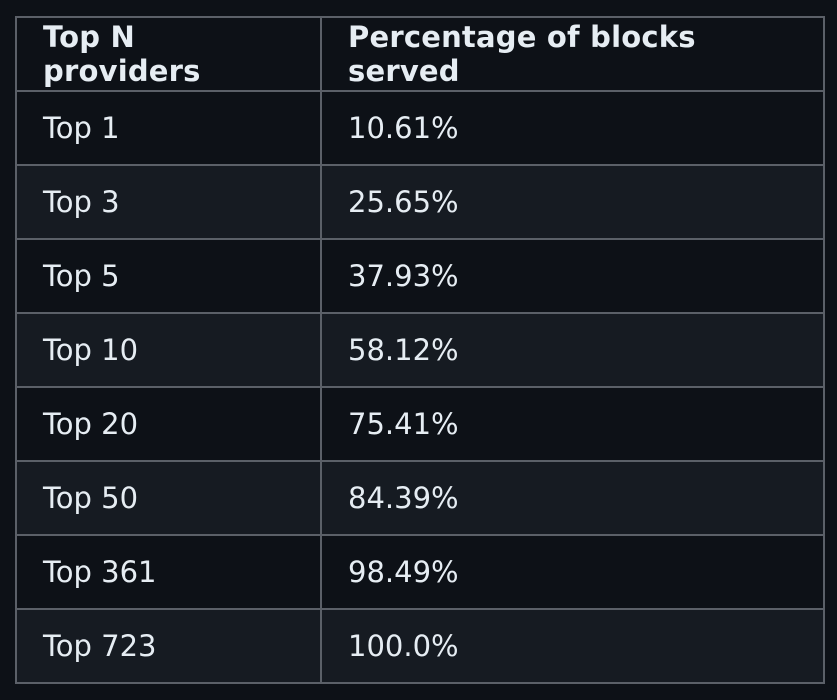 The image size is (837, 700). What do you see at coordinates (572, 276) in the screenshot?
I see `percentage-cell: 37.93%` at bounding box center [572, 276].